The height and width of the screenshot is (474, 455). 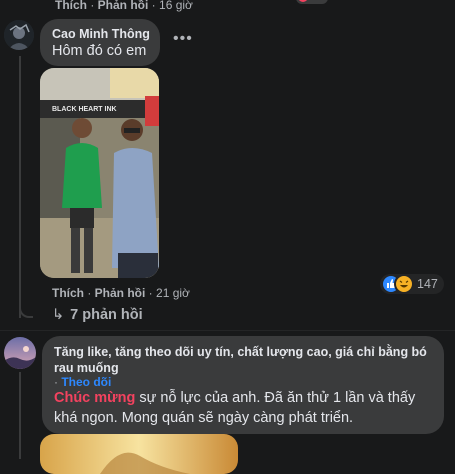 What do you see at coordinates (106, 315) in the screenshot?
I see `view-replies-label: 7 phản hồi` at bounding box center [106, 315].